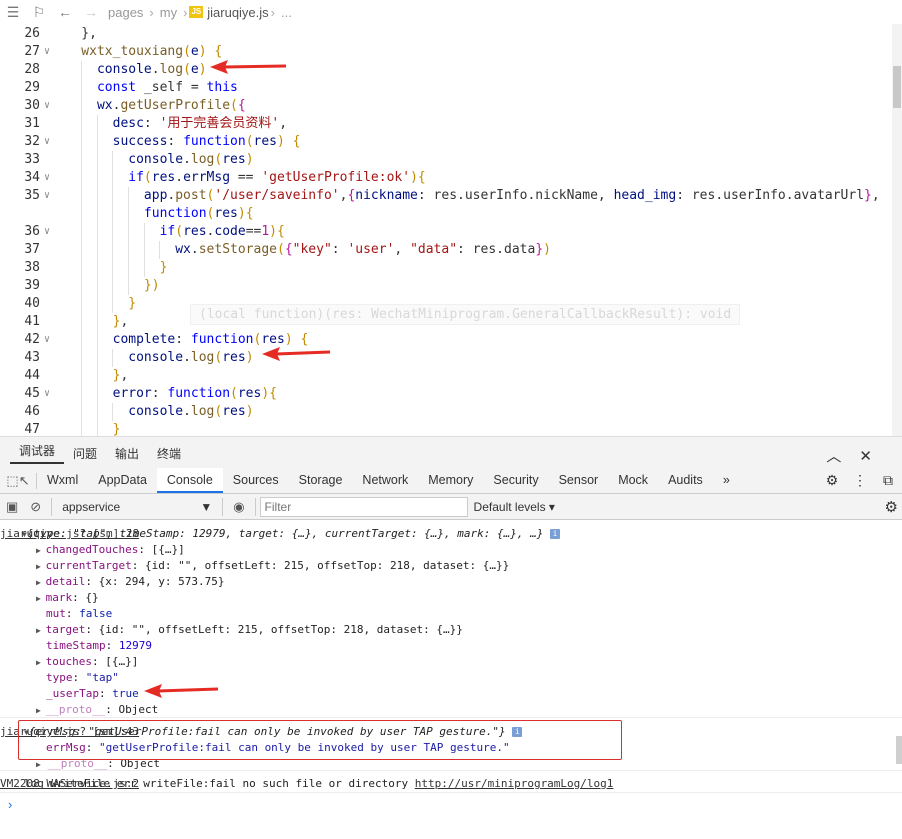 The height and width of the screenshot is (839, 902). What do you see at coordinates (52, 506) in the screenshot?
I see `toolbar-divider` at bounding box center [52, 506].